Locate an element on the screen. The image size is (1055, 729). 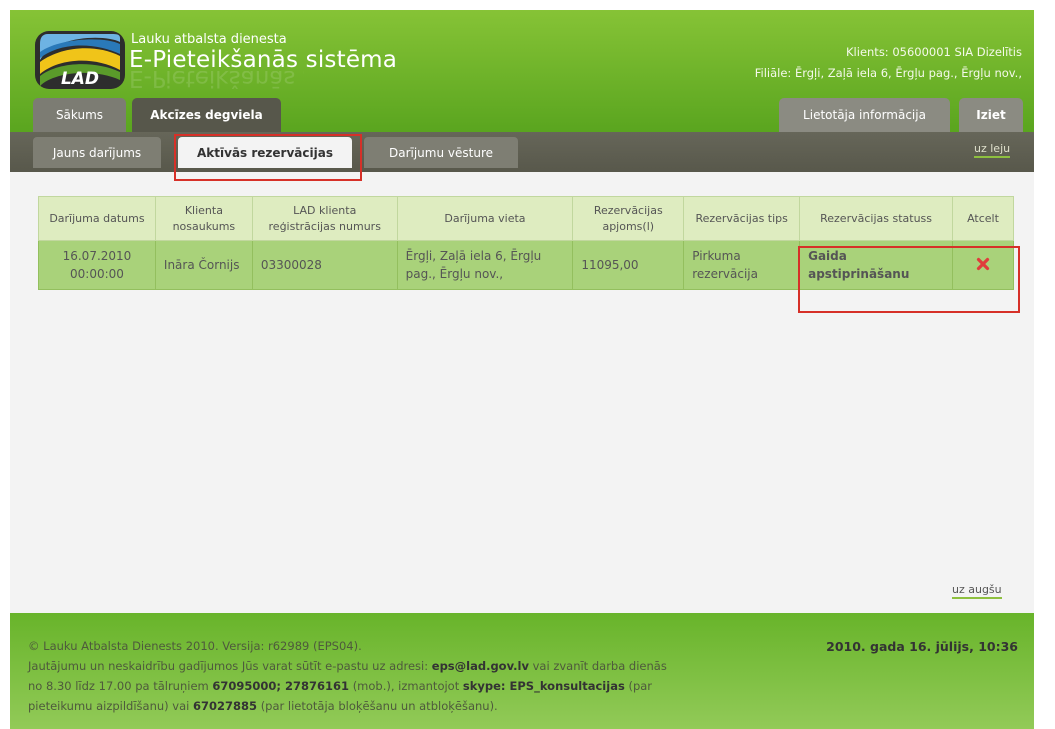
subtab-new-transaction: Jauns darījums is located at coordinates (97, 152).